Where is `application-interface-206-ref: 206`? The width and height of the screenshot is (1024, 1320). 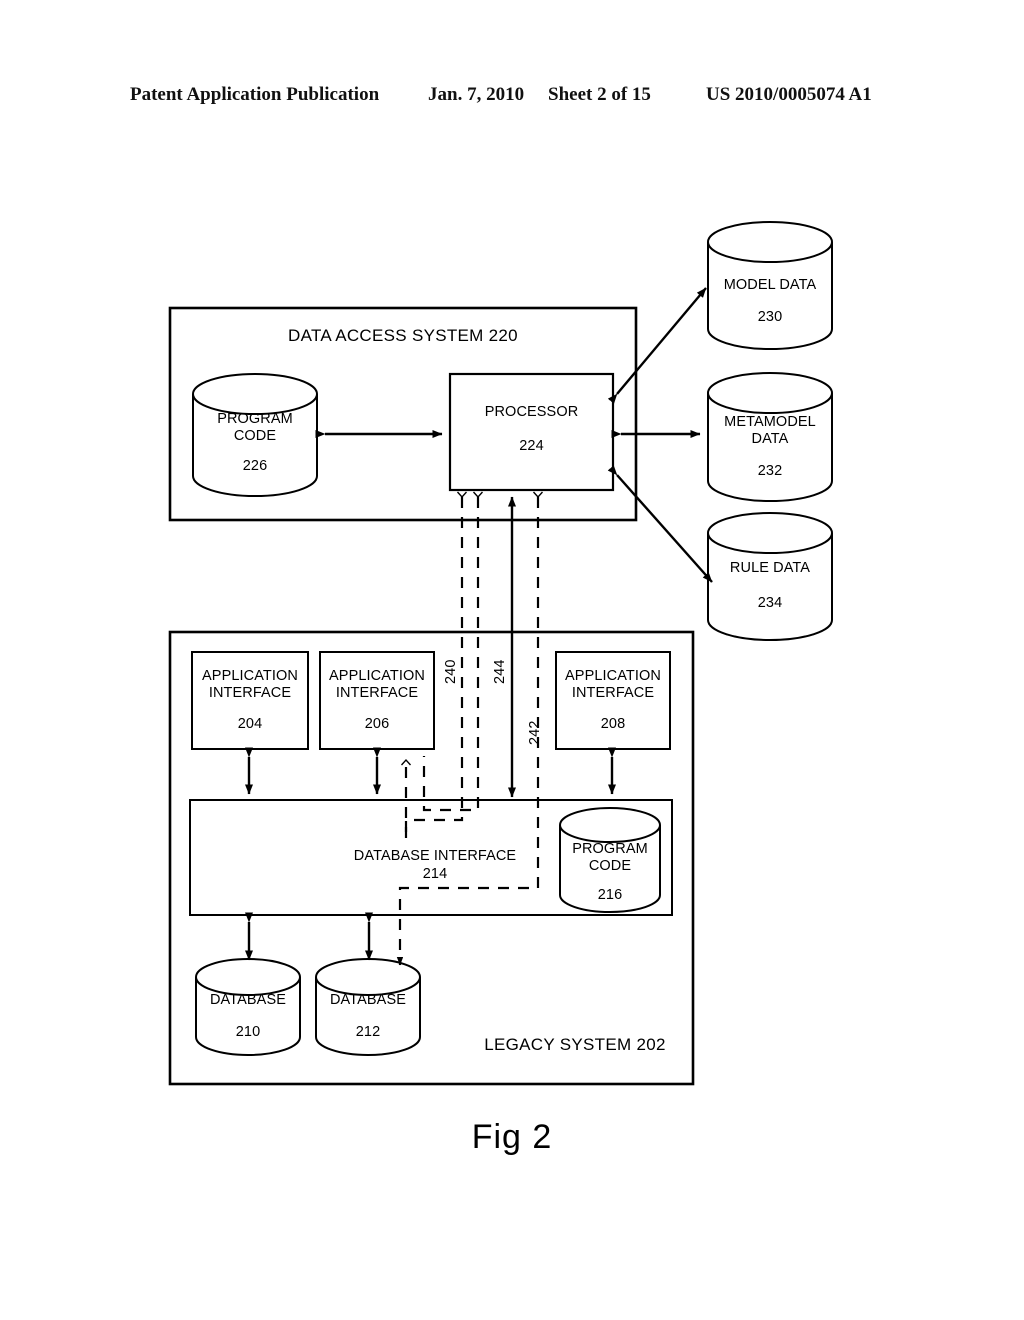
application-interface-206-ref: 206 is located at coordinates (377, 724).